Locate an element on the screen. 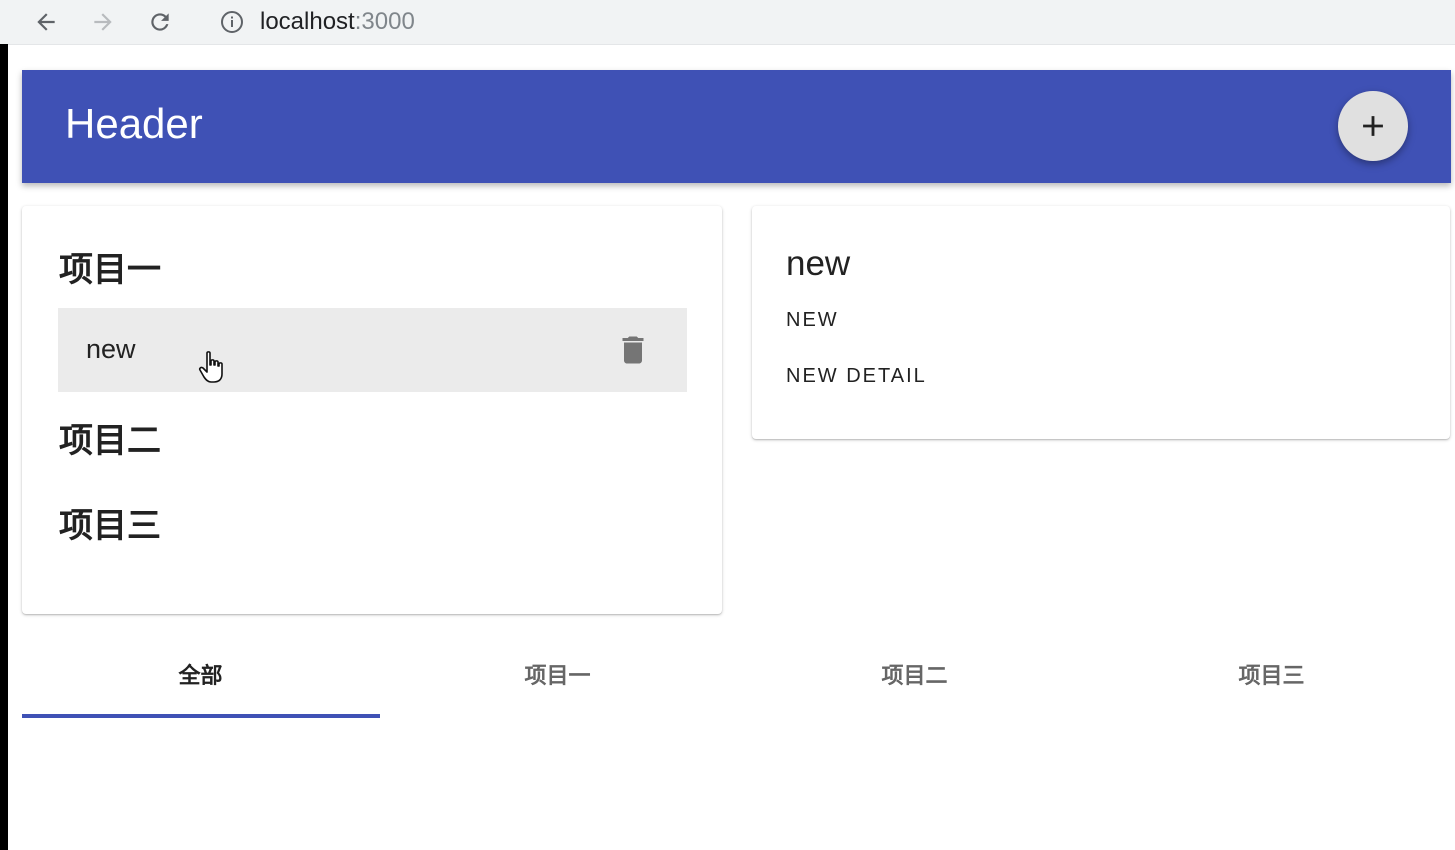  trash-icon is located at coordinates (633, 350).